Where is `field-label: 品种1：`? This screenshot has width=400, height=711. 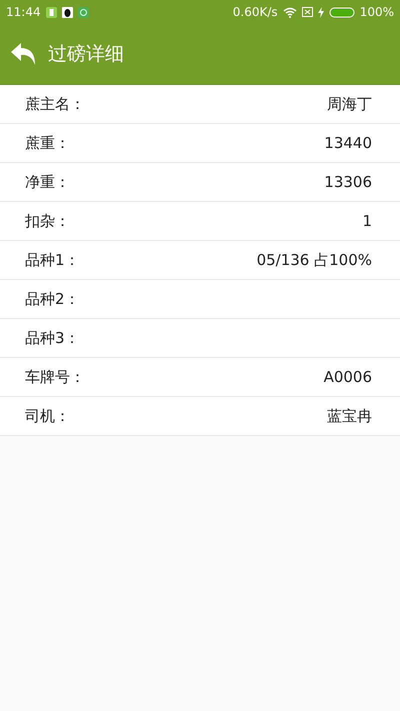
field-label: 品种1： is located at coordinates (52, 260).